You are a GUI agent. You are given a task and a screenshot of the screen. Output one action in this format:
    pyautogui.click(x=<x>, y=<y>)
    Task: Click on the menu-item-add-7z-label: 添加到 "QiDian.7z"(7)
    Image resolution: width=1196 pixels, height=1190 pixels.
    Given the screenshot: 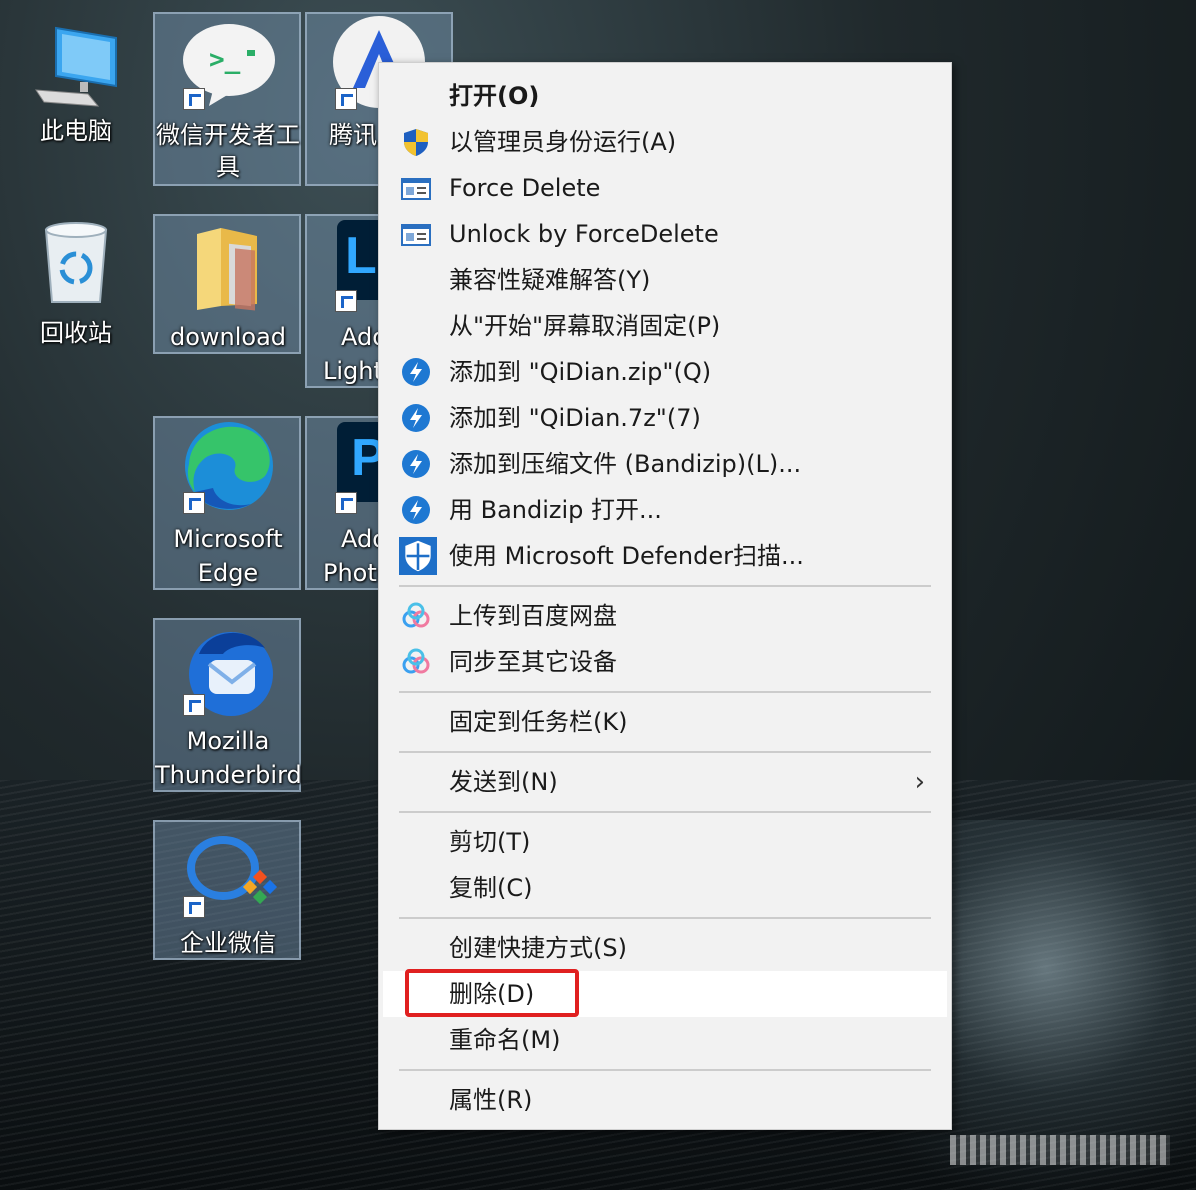 What is the action you would take?
    pyautogui.click(x=575, y=418)
    